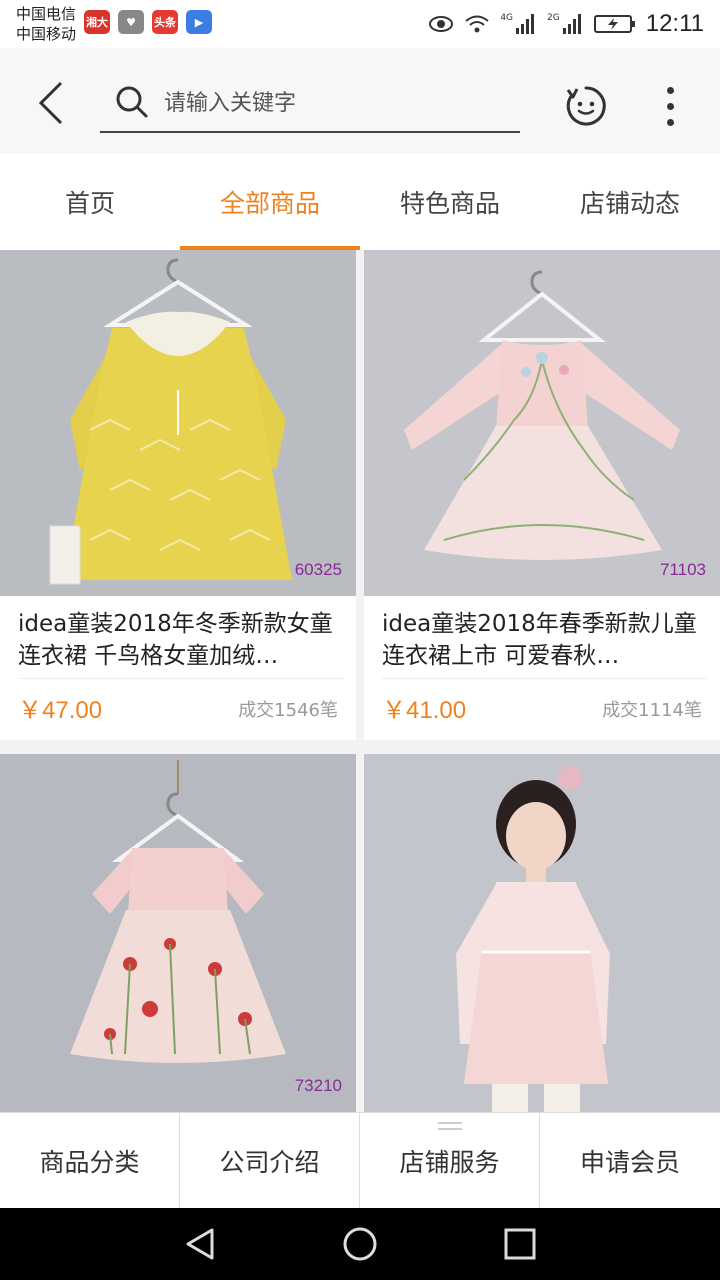 Image resolution: width=720 pixels, height=1280 pixels. I want to click on product-code: 60325, so click(318, 569).